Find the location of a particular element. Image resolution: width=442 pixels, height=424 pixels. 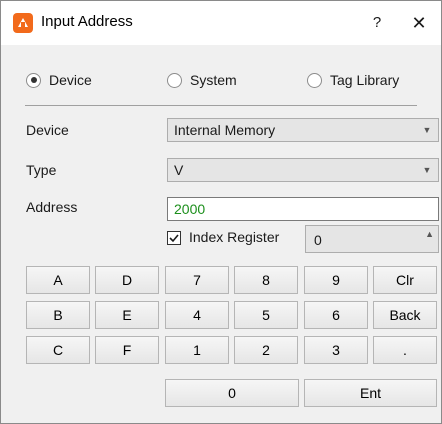

radio-system: System is located at coordinates (202, 80).